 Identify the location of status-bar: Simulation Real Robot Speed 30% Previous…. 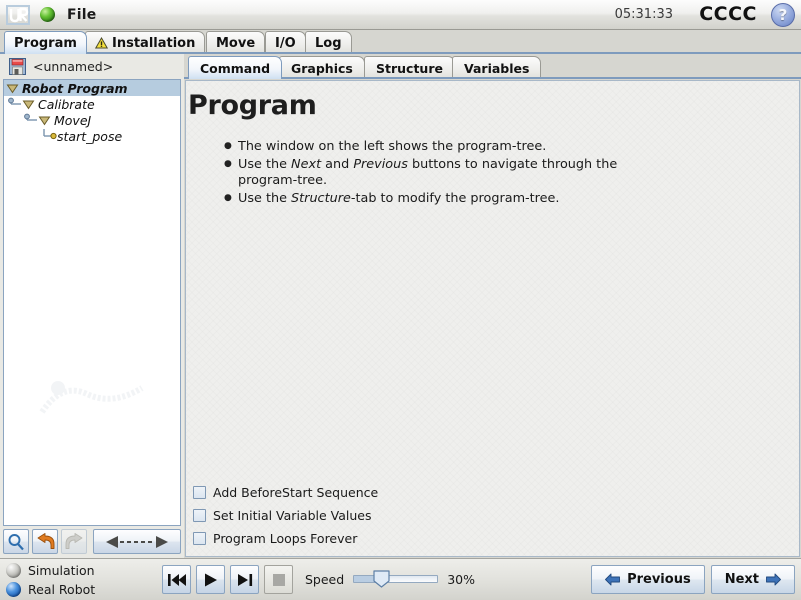
(400, 579).